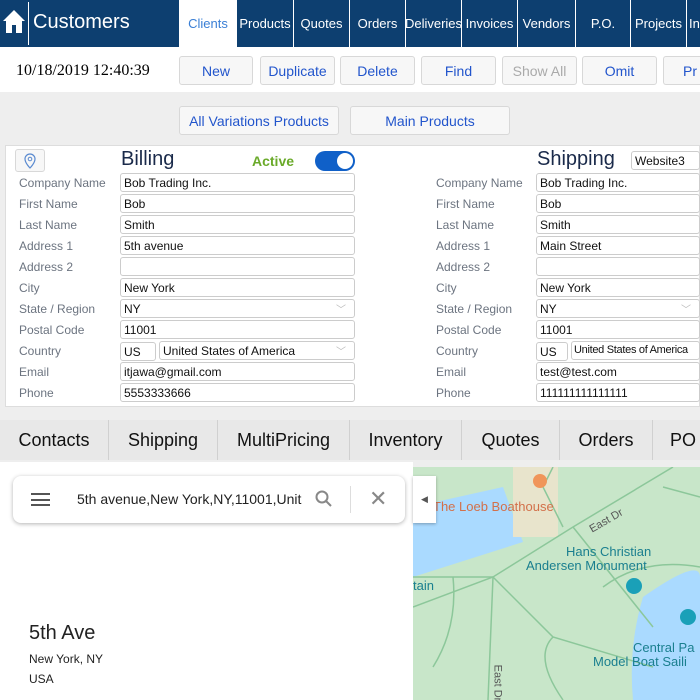 The width and height of the screenshot is (700, 700). I want to click on tab-po: PO, so click(676, 440).